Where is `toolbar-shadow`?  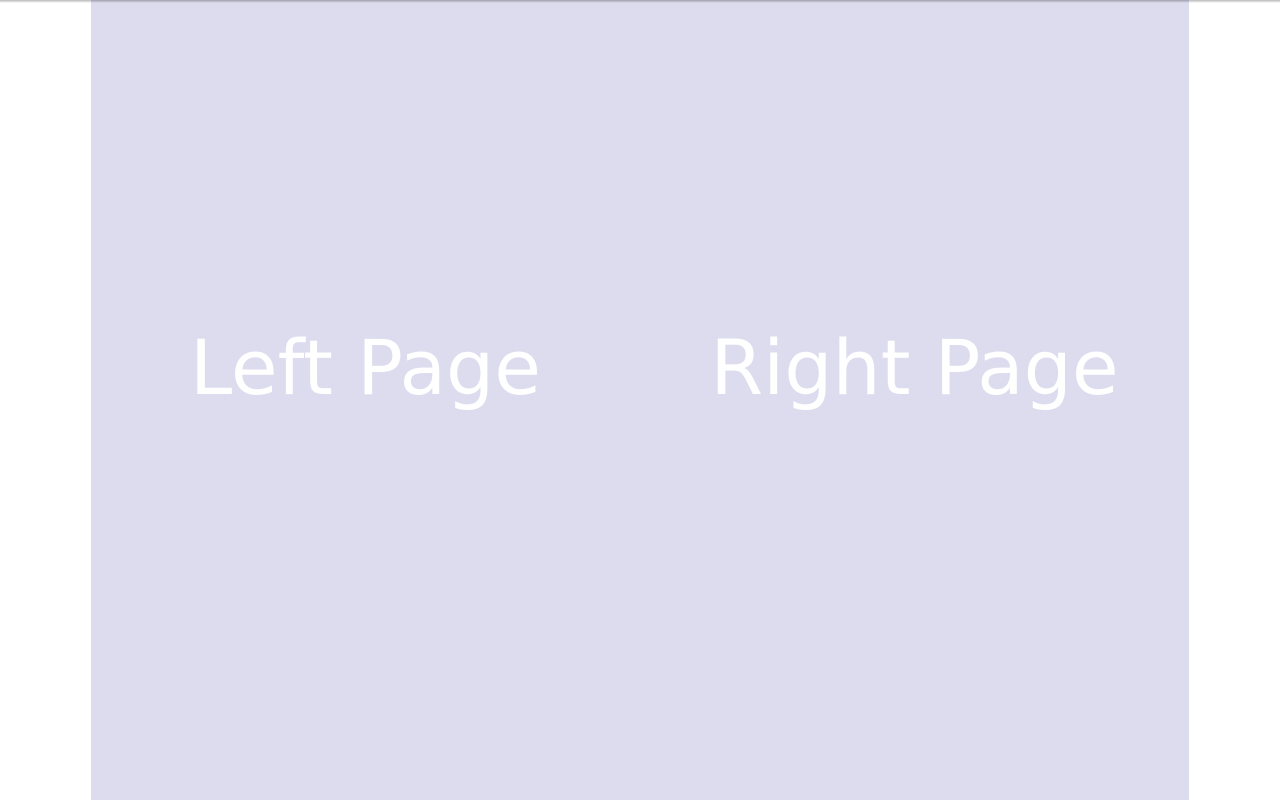 toolbar-shadow is located at coordinates (640, 1).